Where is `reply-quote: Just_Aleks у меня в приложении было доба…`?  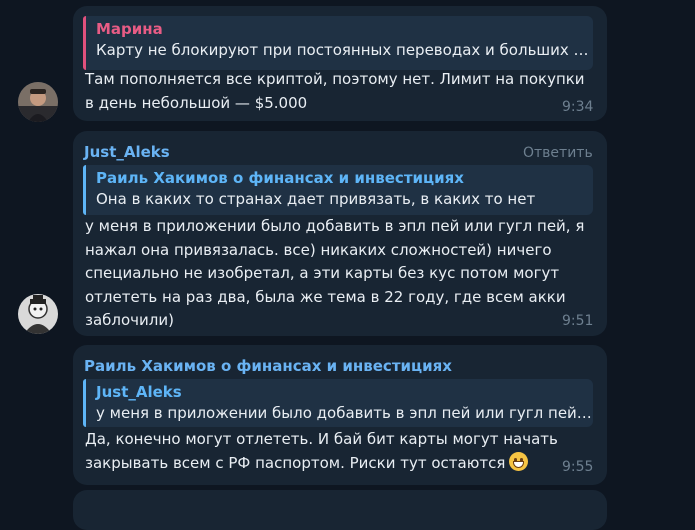 reply-quote: Just_Aleks у меня в приложении было доба… is located at coordinates (338, 403).